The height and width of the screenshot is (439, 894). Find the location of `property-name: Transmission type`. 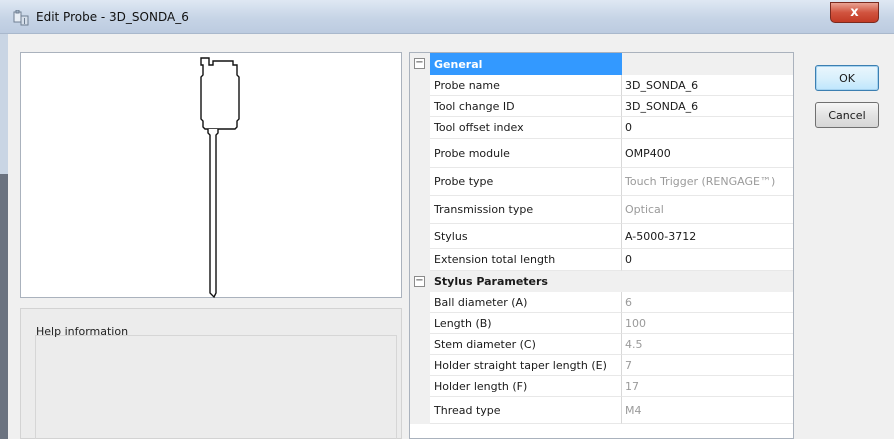

property-name: Transmission type is located at coordinates (526, 210).